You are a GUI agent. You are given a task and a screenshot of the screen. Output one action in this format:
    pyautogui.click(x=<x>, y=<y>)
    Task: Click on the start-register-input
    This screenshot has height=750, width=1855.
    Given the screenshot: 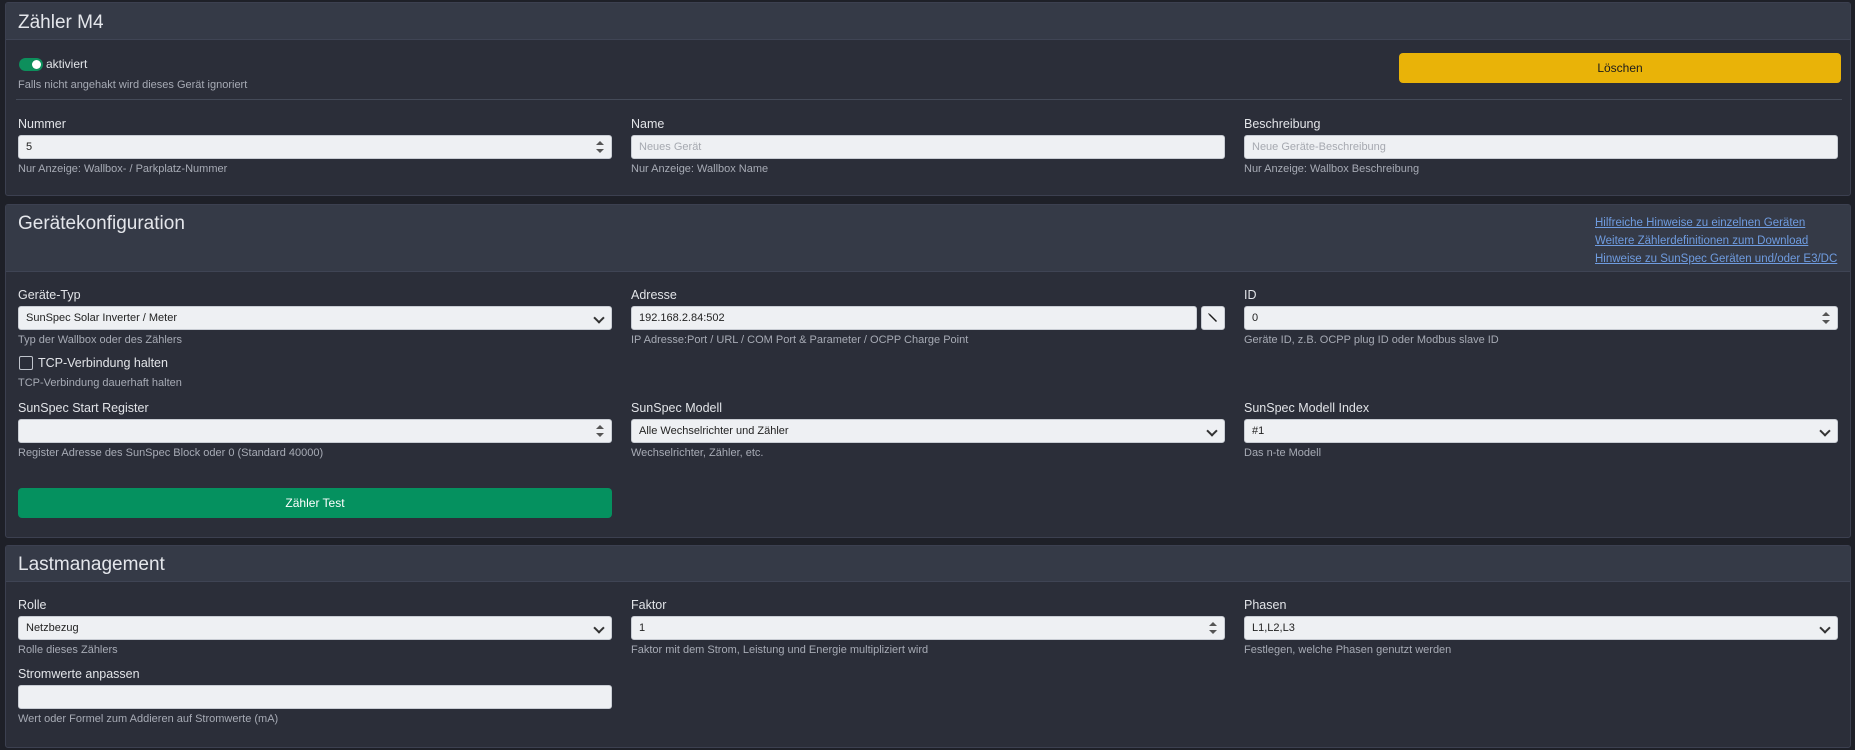 What is the action you would take?
    pyautogui.click(x=315, y=431)
    